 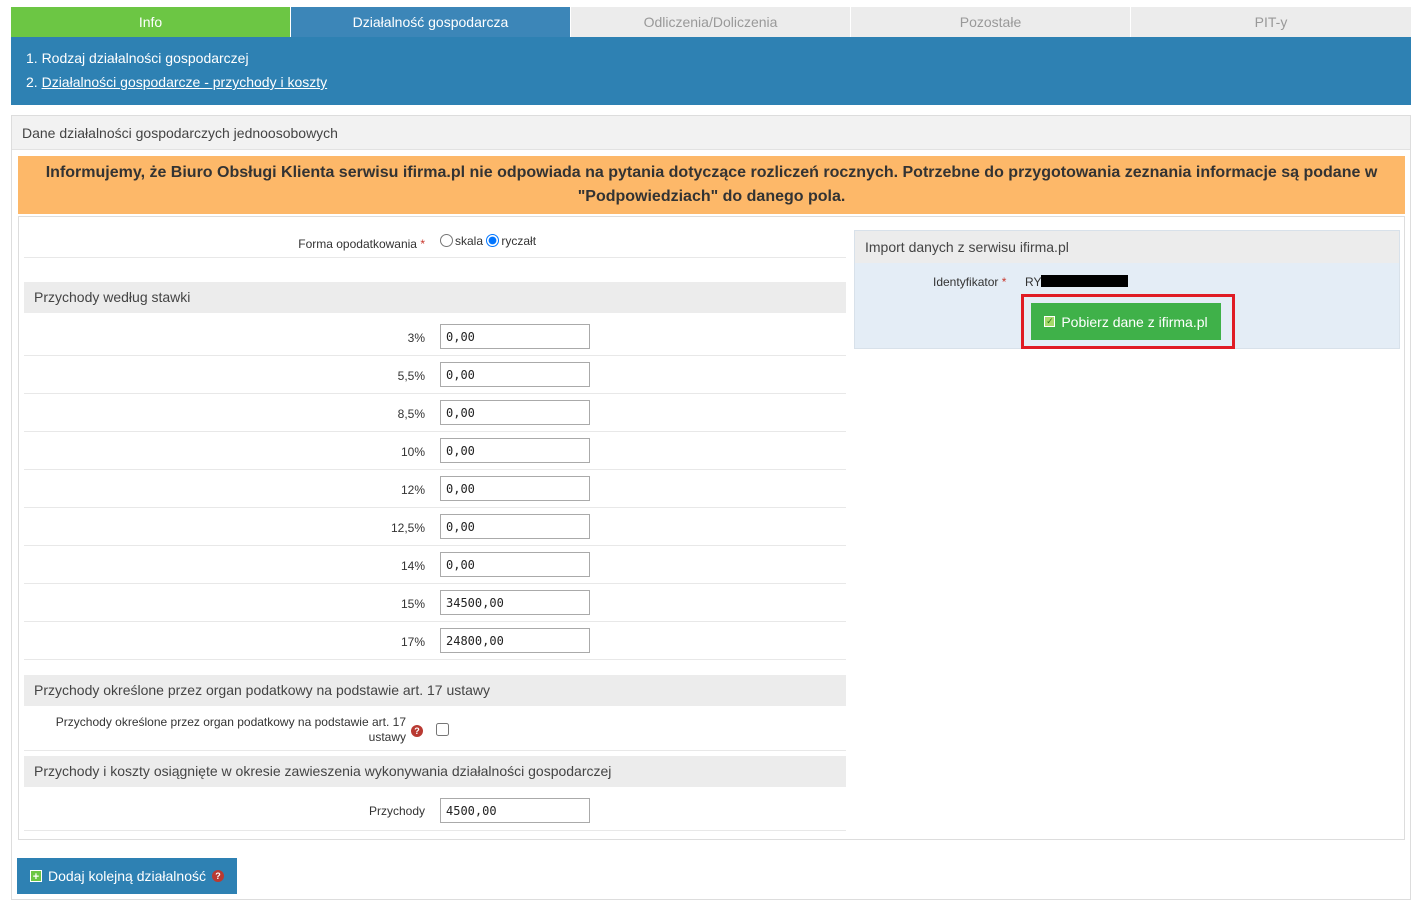 I want to click on step-1: 1. Rodzaj działalności gospodarczej, so click(x=718, y=61).